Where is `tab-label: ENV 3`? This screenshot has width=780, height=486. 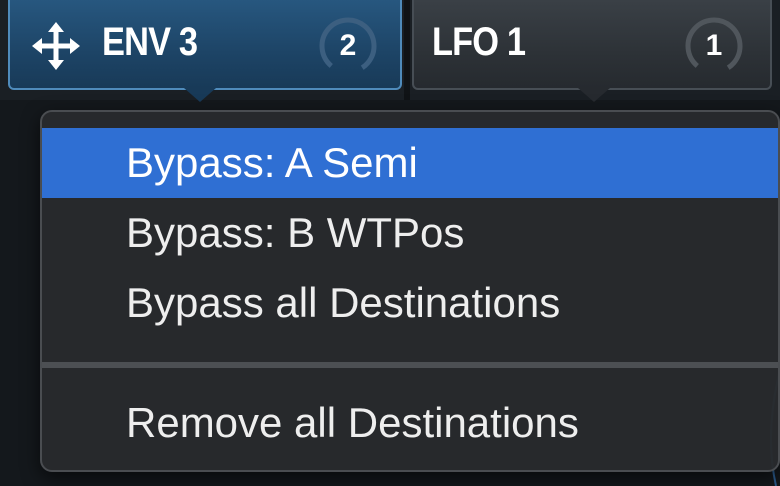
tab-label: ENV 3 is located at coordinates (150, 42).